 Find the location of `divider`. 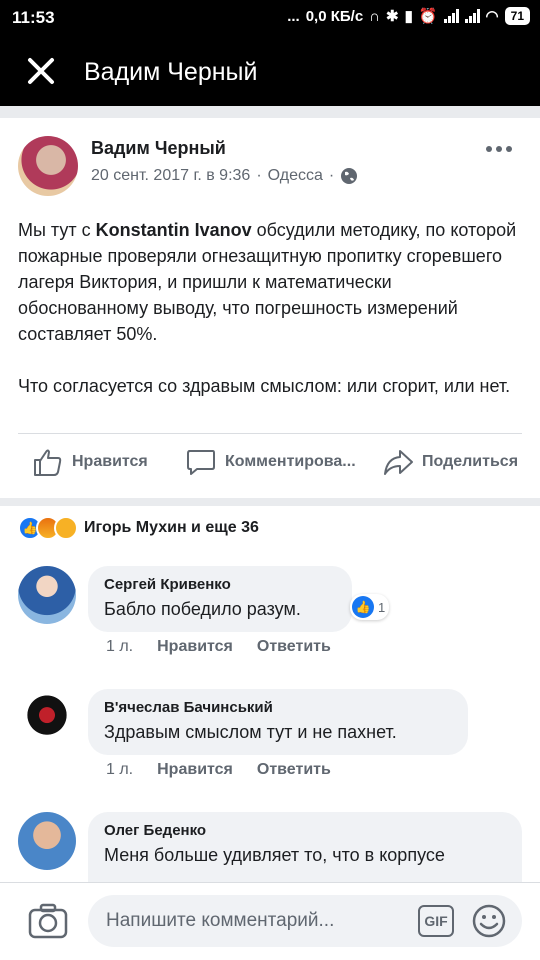

divider is located at coordinates (270, 433).